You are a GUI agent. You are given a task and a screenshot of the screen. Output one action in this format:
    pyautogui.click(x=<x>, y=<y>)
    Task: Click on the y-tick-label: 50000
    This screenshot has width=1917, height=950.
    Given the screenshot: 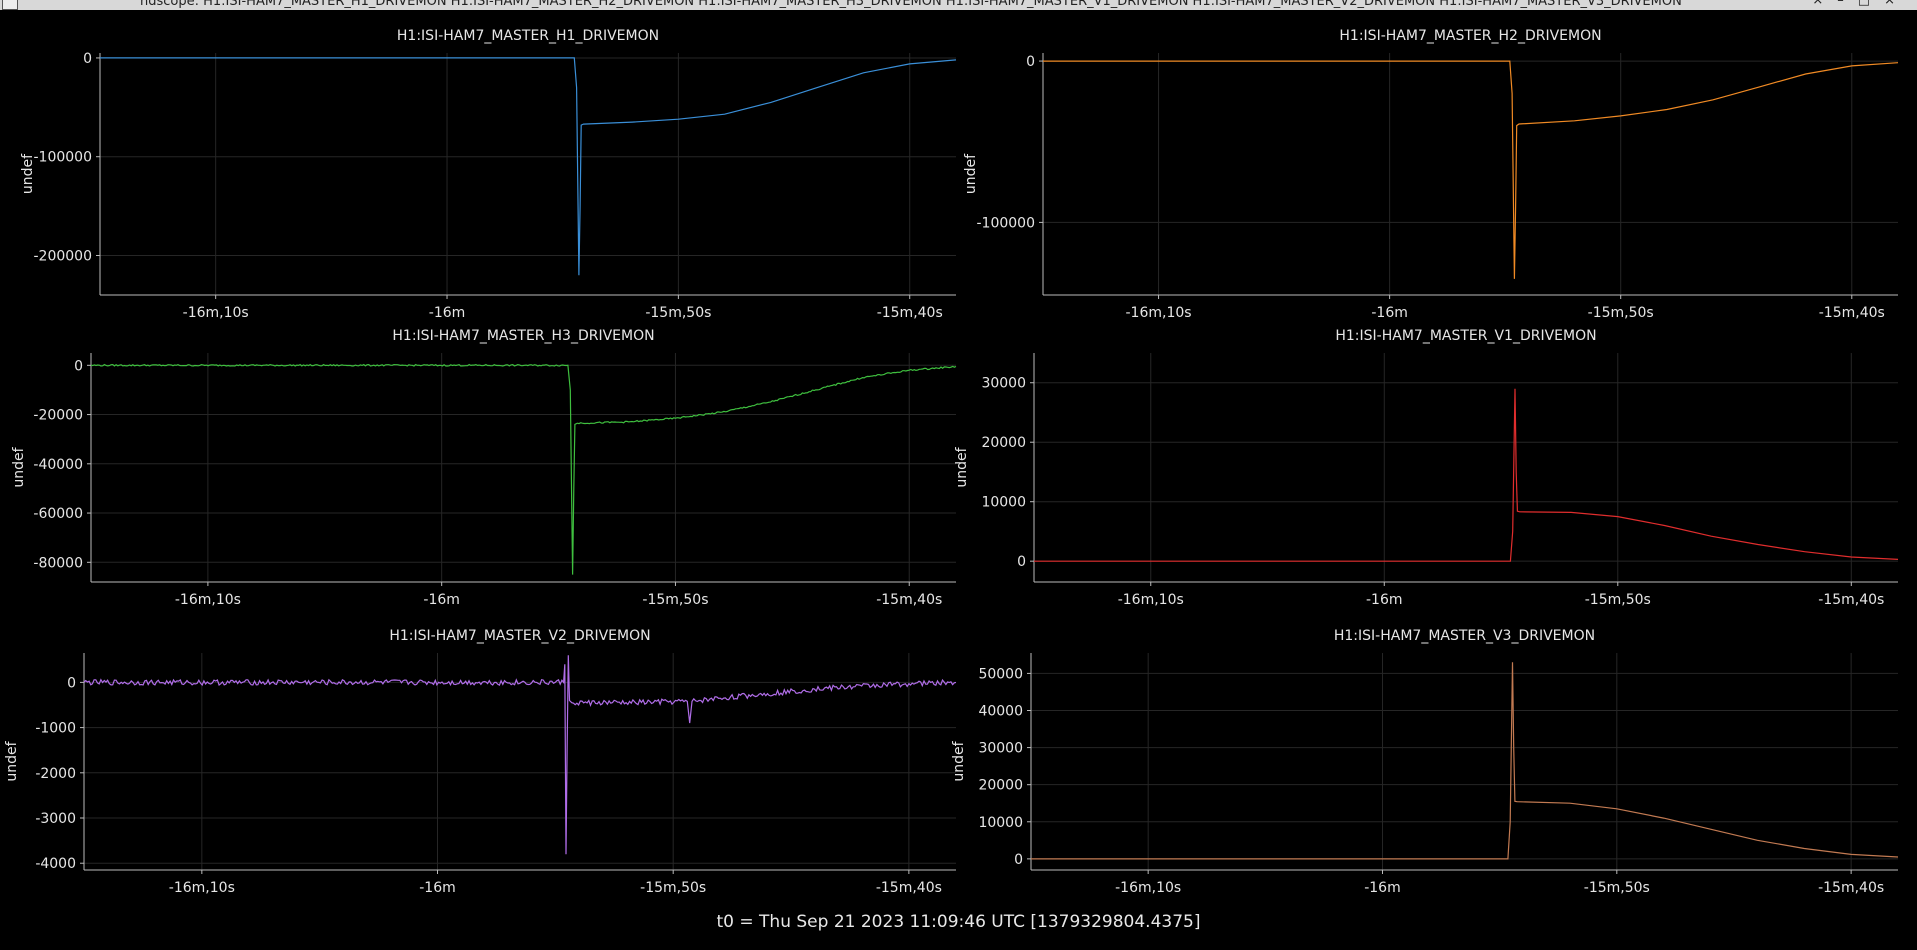 What is the action you would take?
    pyautogui.click(x=1000, y=674)
    